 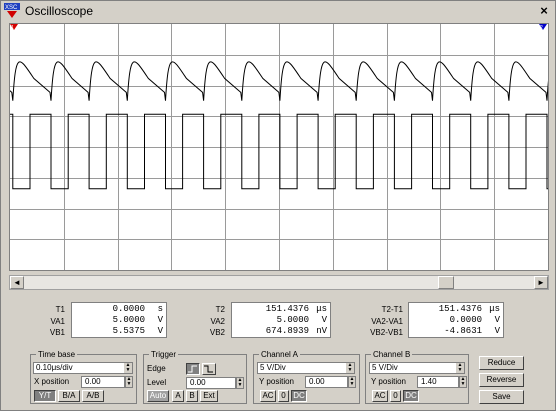 I want to click on channel-b-ac-button: AC, so click(x=380, y=396).